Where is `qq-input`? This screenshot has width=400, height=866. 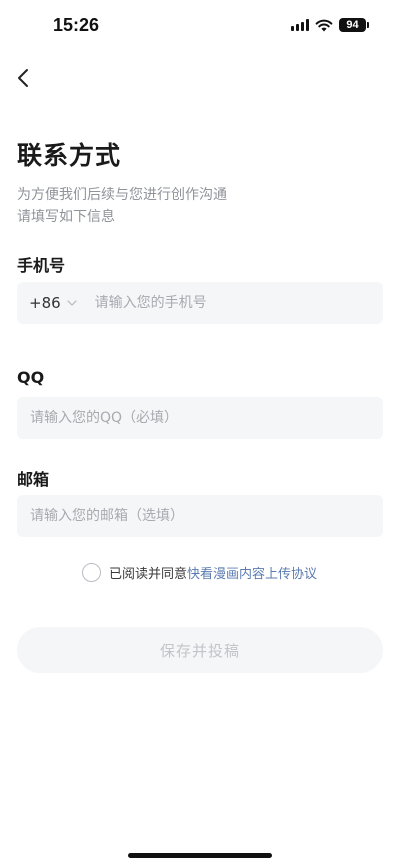 qq-input is located at coordinates (200, 418).